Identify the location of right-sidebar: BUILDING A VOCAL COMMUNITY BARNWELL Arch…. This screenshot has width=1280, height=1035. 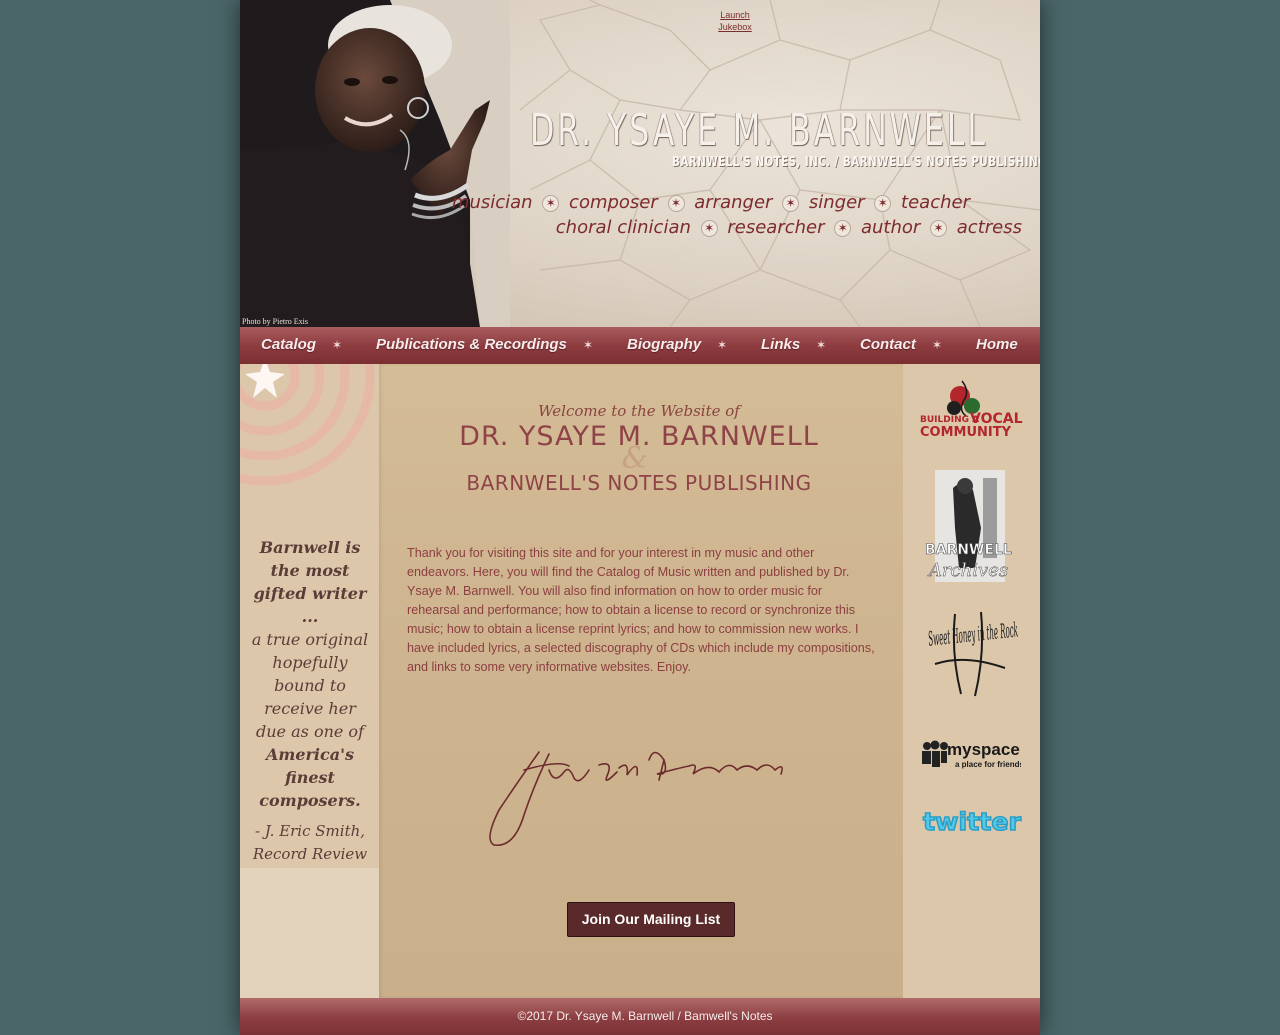
(971, 681).